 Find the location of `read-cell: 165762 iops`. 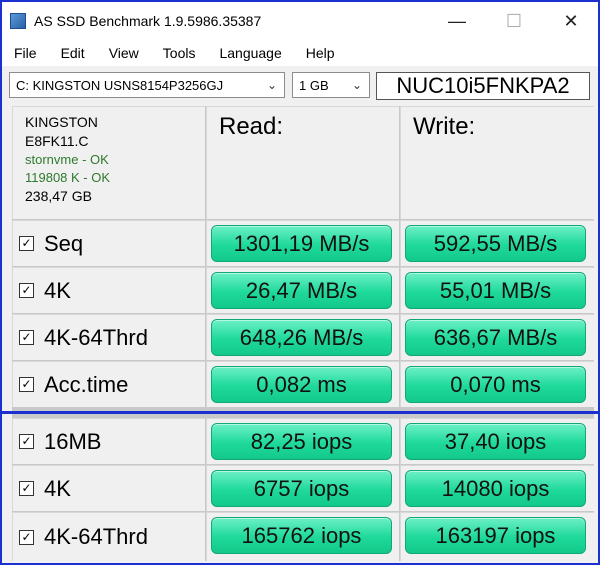

read-cell: 165762 iops is located at coordinates (302, 536).